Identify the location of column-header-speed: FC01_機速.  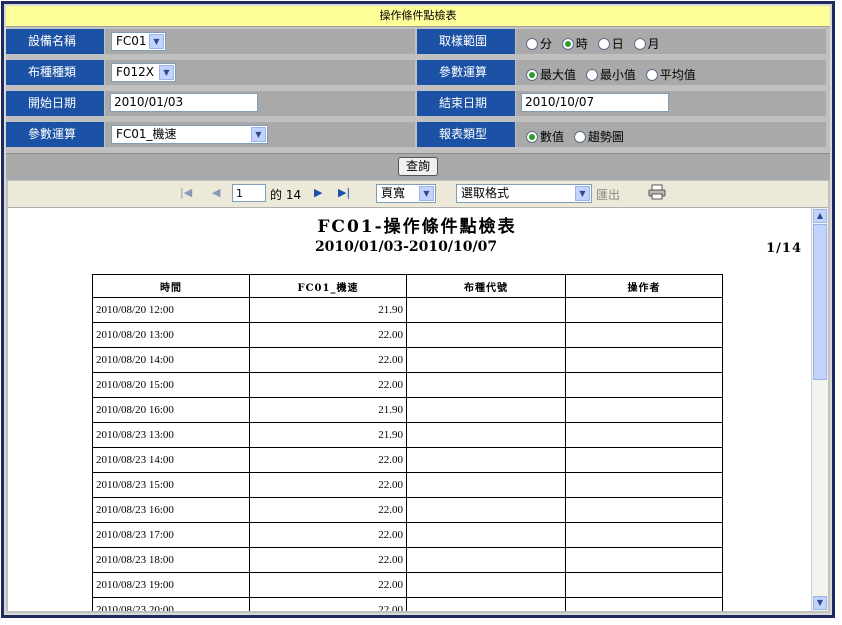
(328, 286).